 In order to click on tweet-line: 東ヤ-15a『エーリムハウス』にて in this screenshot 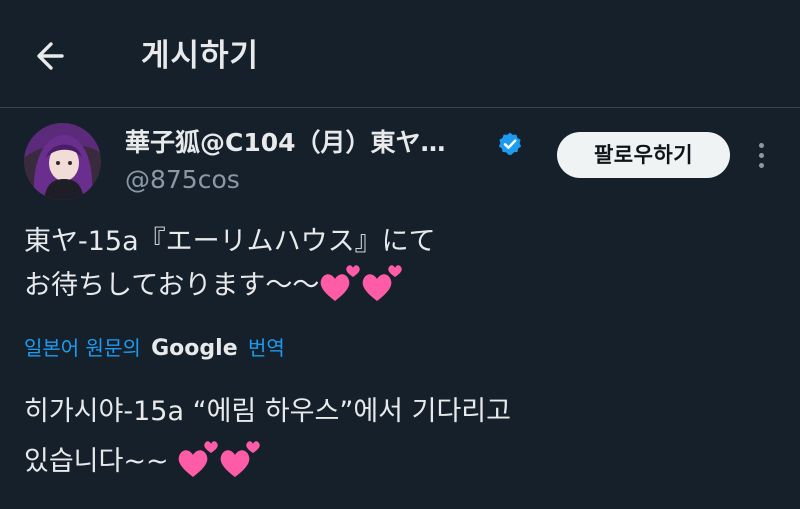, I will do `click(230, 241)`.